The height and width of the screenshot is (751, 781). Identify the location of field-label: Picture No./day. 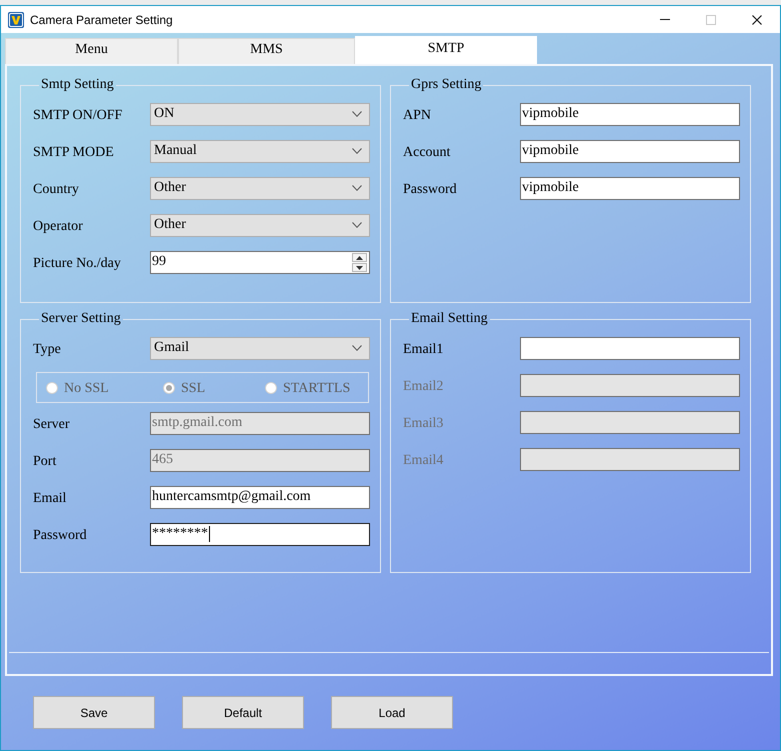
(77, 263).